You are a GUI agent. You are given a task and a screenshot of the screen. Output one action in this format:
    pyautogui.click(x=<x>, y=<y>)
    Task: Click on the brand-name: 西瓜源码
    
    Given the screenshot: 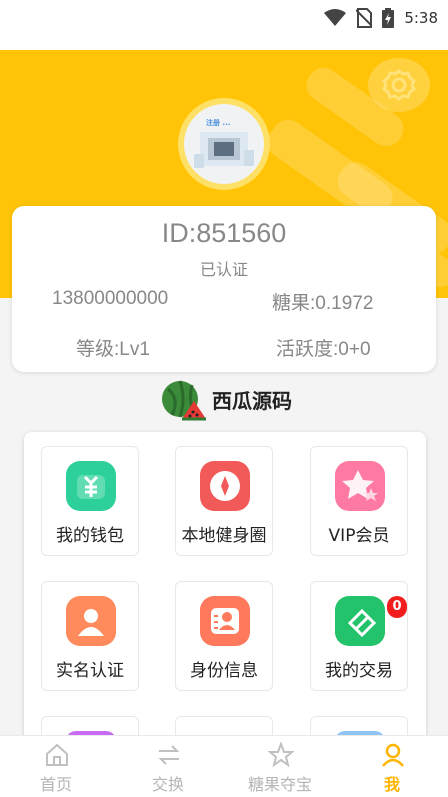 What is the action you would take?
    pyautogui.click(x=252, y=400)
    